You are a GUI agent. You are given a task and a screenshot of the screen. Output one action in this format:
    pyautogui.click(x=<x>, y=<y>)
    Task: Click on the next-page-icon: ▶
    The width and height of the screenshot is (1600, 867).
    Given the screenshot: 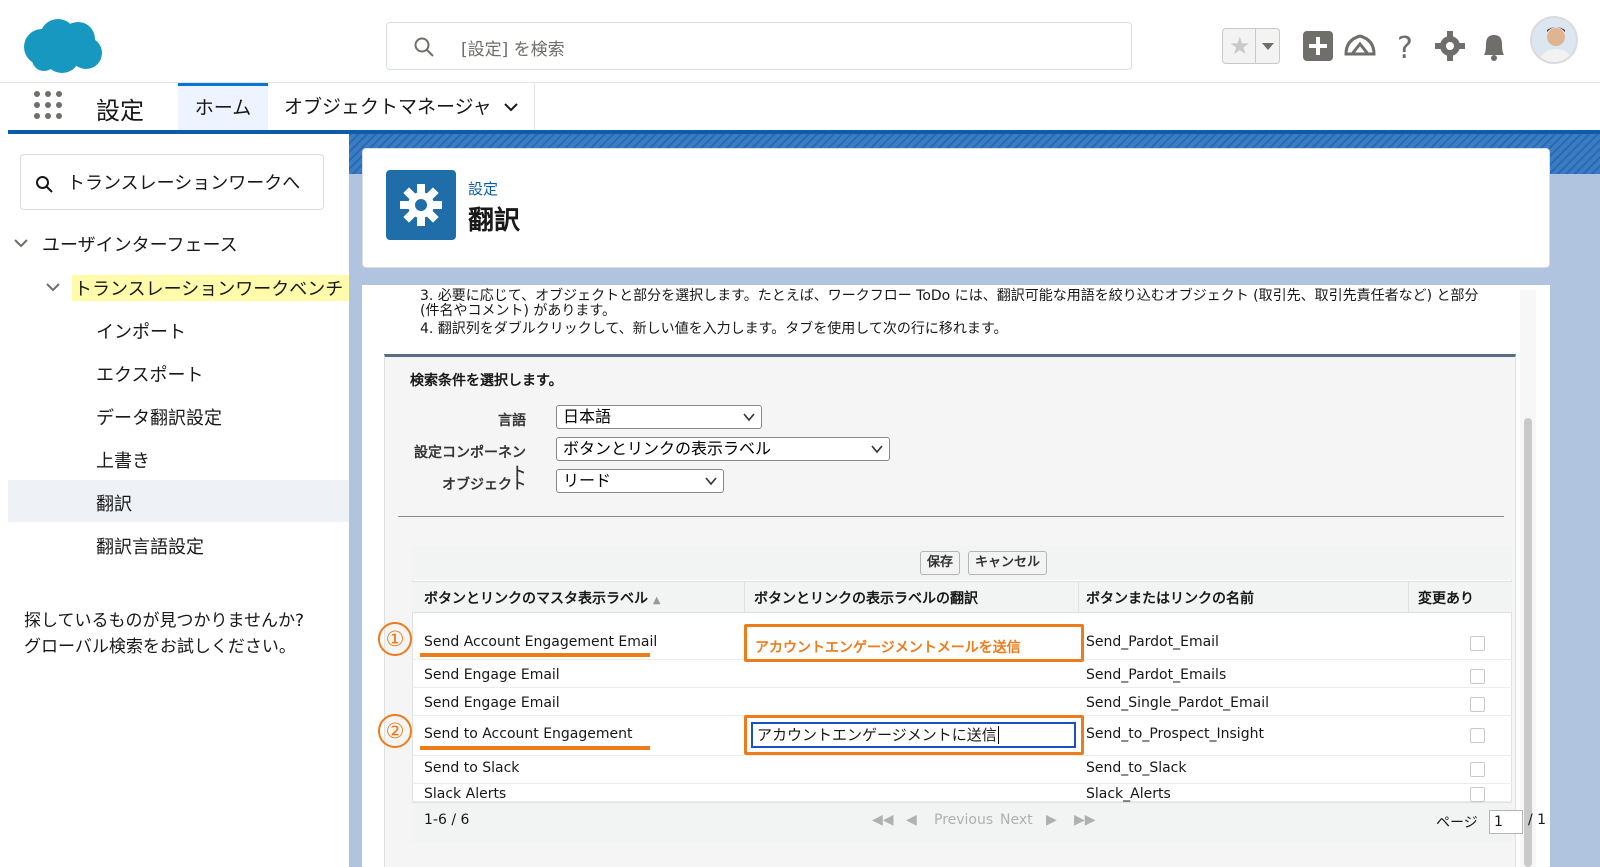 What is the action you would take?
    pyautogui.click(x=1051, y=820)
    